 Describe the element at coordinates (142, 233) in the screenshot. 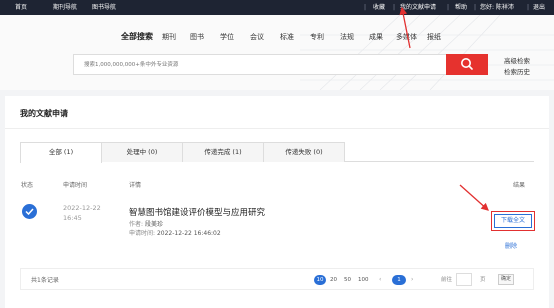

I see `applied-label: 申请时间:` at that location.